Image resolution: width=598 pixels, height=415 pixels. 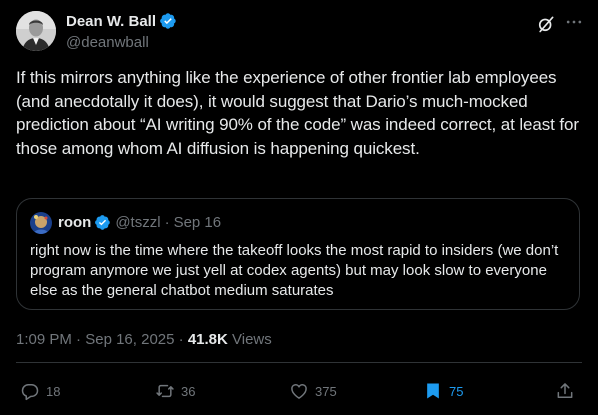 I want to click on quoted-author-name: roon, so click(x=74, y=222).